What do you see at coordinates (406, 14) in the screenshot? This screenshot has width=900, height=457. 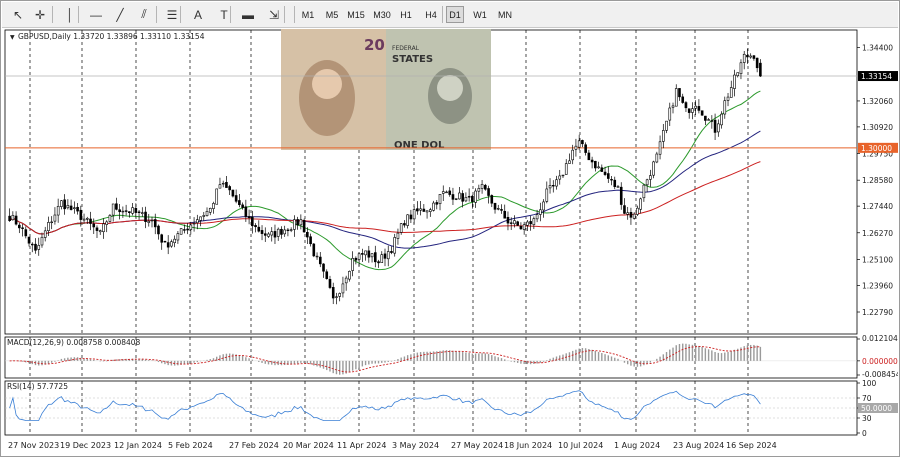 I see `timeframe-h1: H1` at bounding box center [406, 14].